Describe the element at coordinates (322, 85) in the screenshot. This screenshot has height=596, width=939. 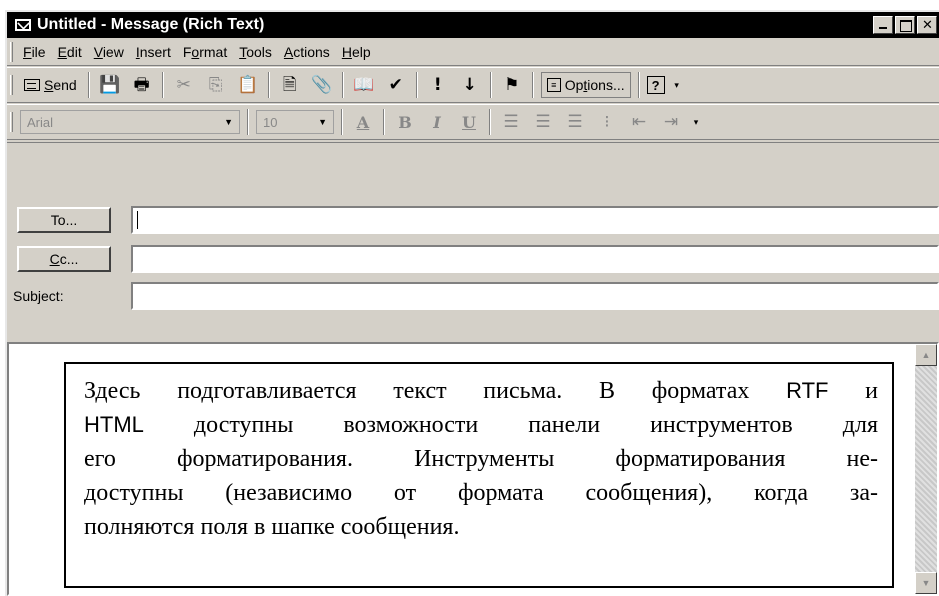
I see `attach-icon: 📎` at that location.